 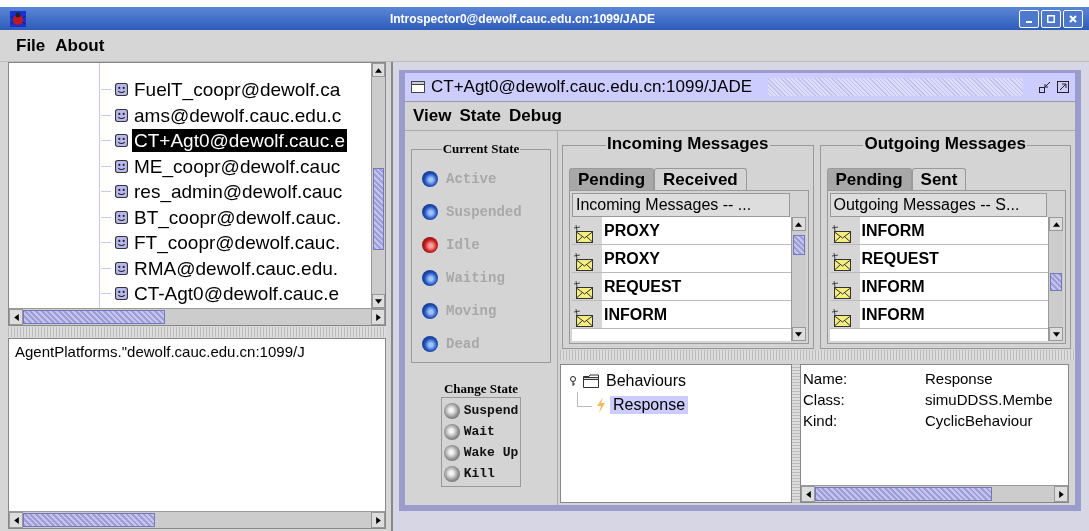 What do you see at coordinates (481, 431) in the screenshot?
I see `state-button: Wait` at bounding box center [481, 431].